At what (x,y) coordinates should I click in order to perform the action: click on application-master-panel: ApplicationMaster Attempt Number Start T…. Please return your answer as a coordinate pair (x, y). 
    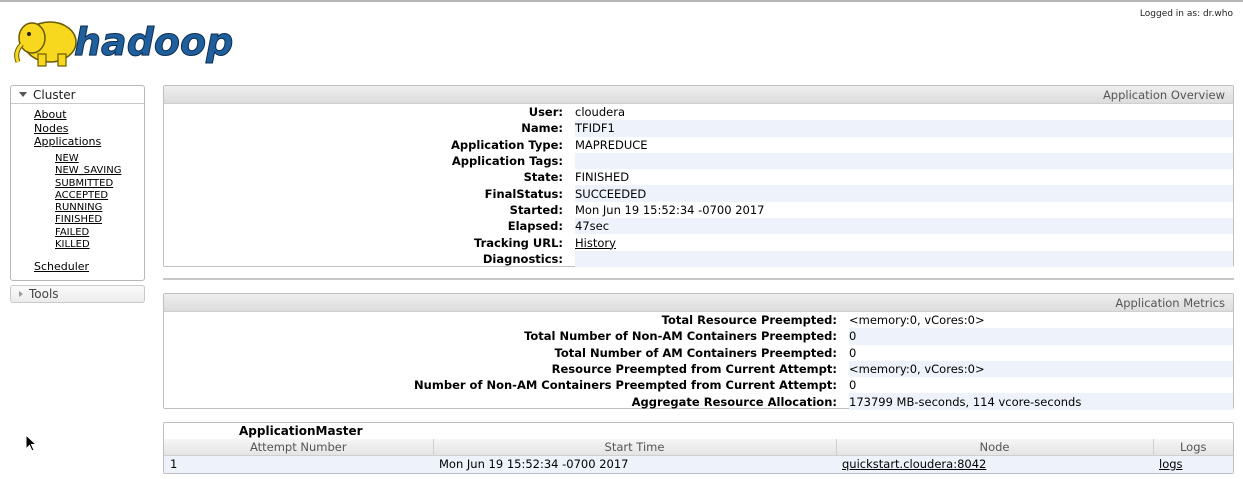
    Looking at the image, I should click on (698, 448).